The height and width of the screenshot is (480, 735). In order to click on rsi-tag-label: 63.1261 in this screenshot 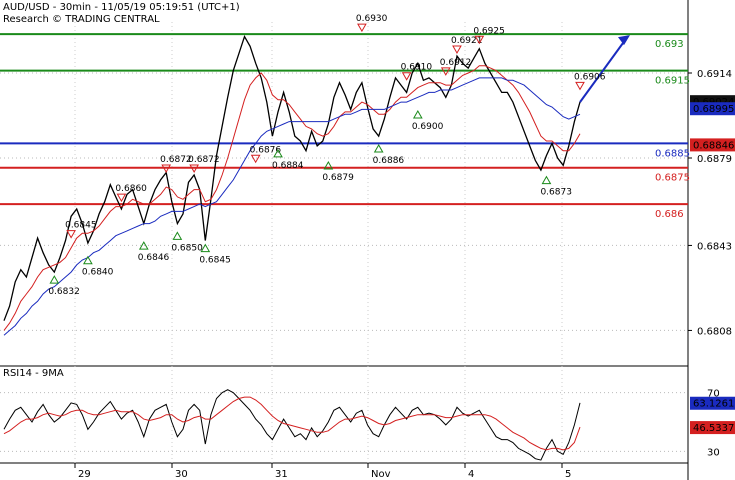, I will do `click(713, 404)`.